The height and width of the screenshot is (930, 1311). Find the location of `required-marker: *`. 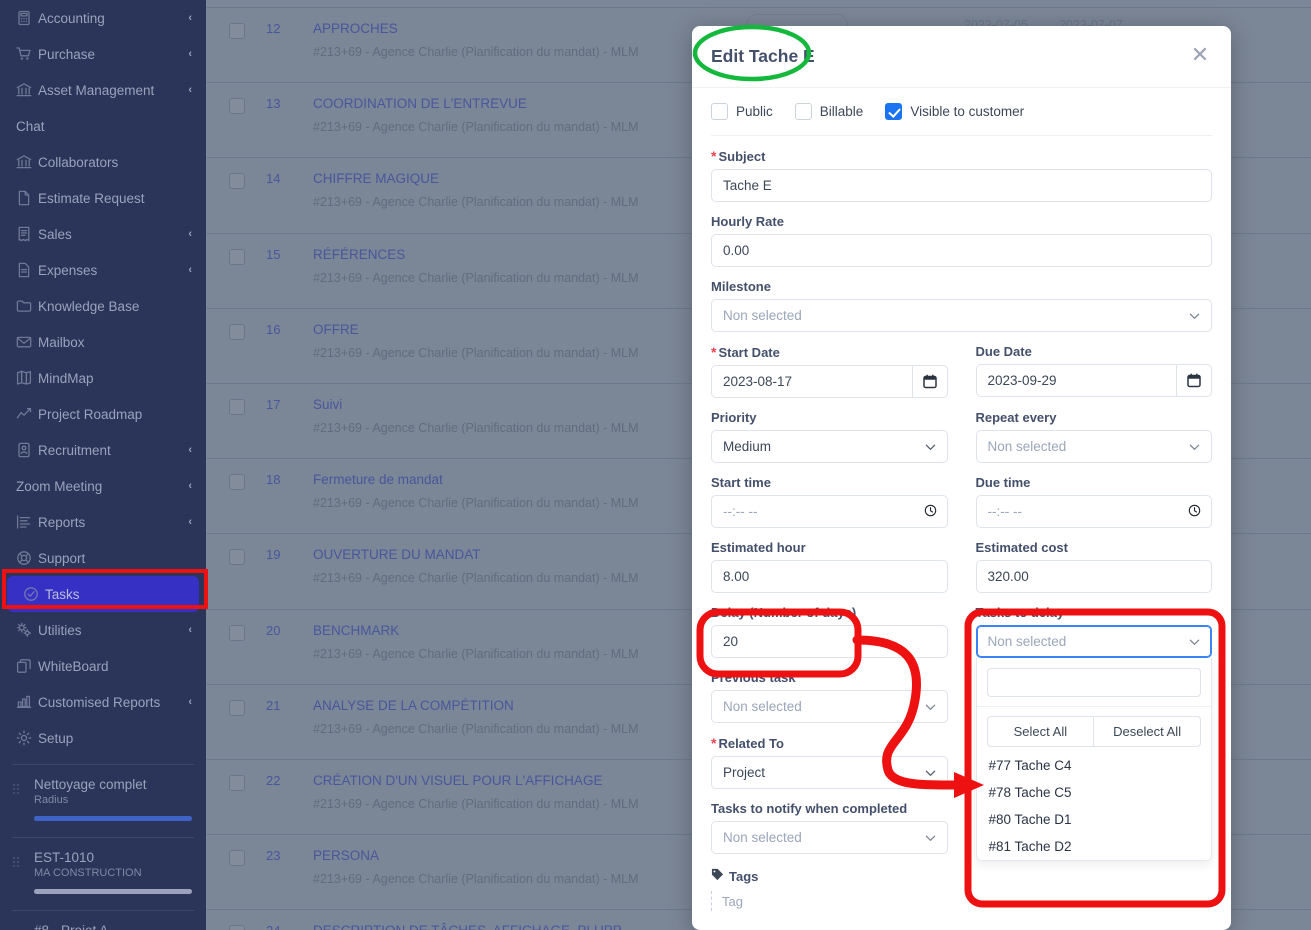

required-marker: * is located at coordinates (714, 156).